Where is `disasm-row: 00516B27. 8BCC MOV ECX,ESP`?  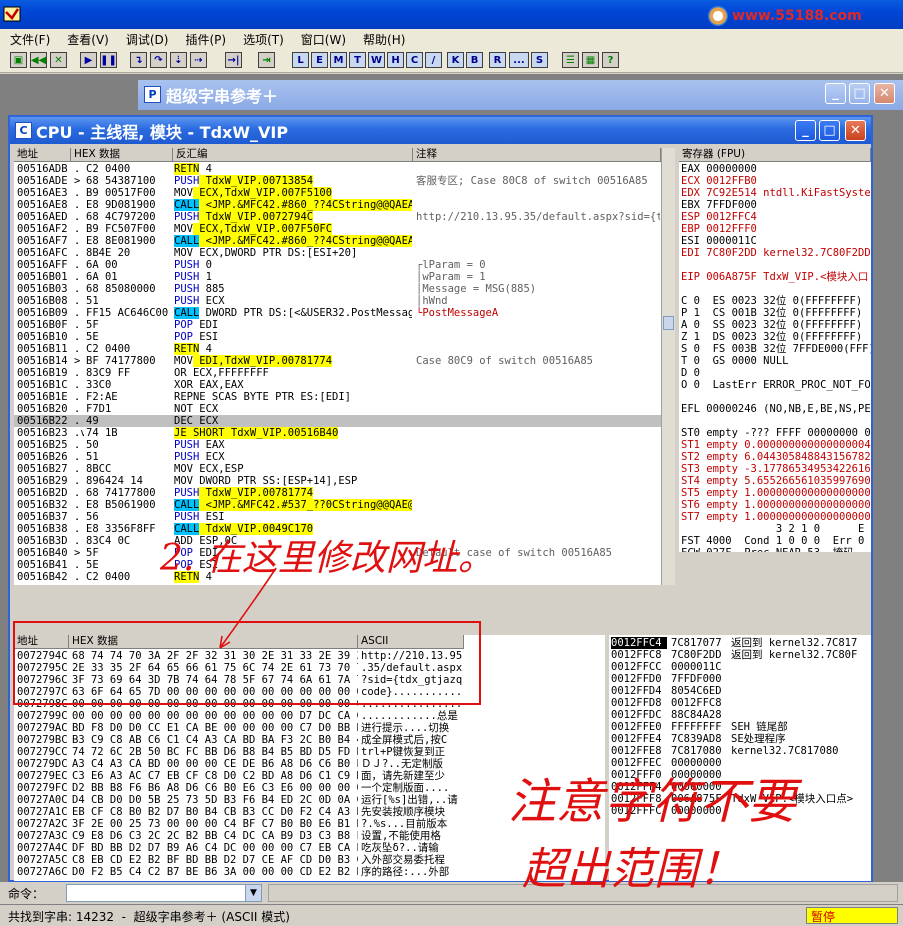 disasm-row: 00516B27. 8BCC MOV ECX,ESP is located at coordinates (337, 469).